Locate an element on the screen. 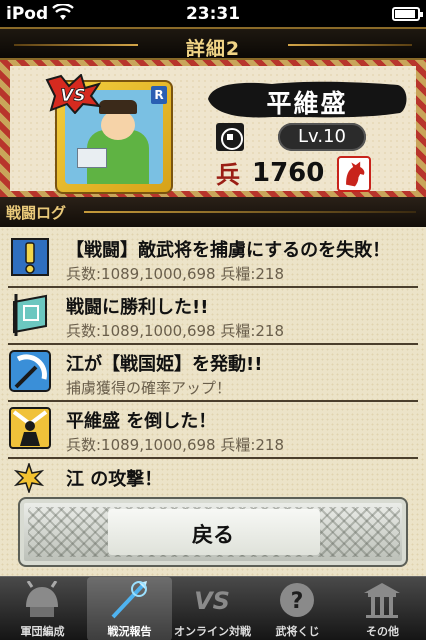  clock: 23:31 is located at coordinates (213, 14).